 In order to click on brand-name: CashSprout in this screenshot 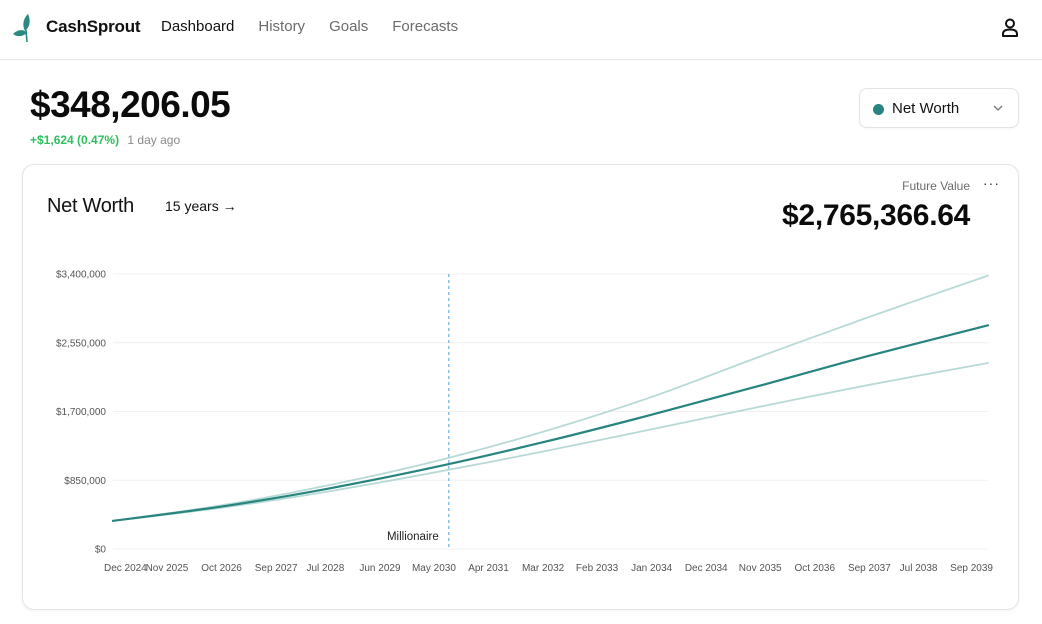, I will do `click(93, 27)`.